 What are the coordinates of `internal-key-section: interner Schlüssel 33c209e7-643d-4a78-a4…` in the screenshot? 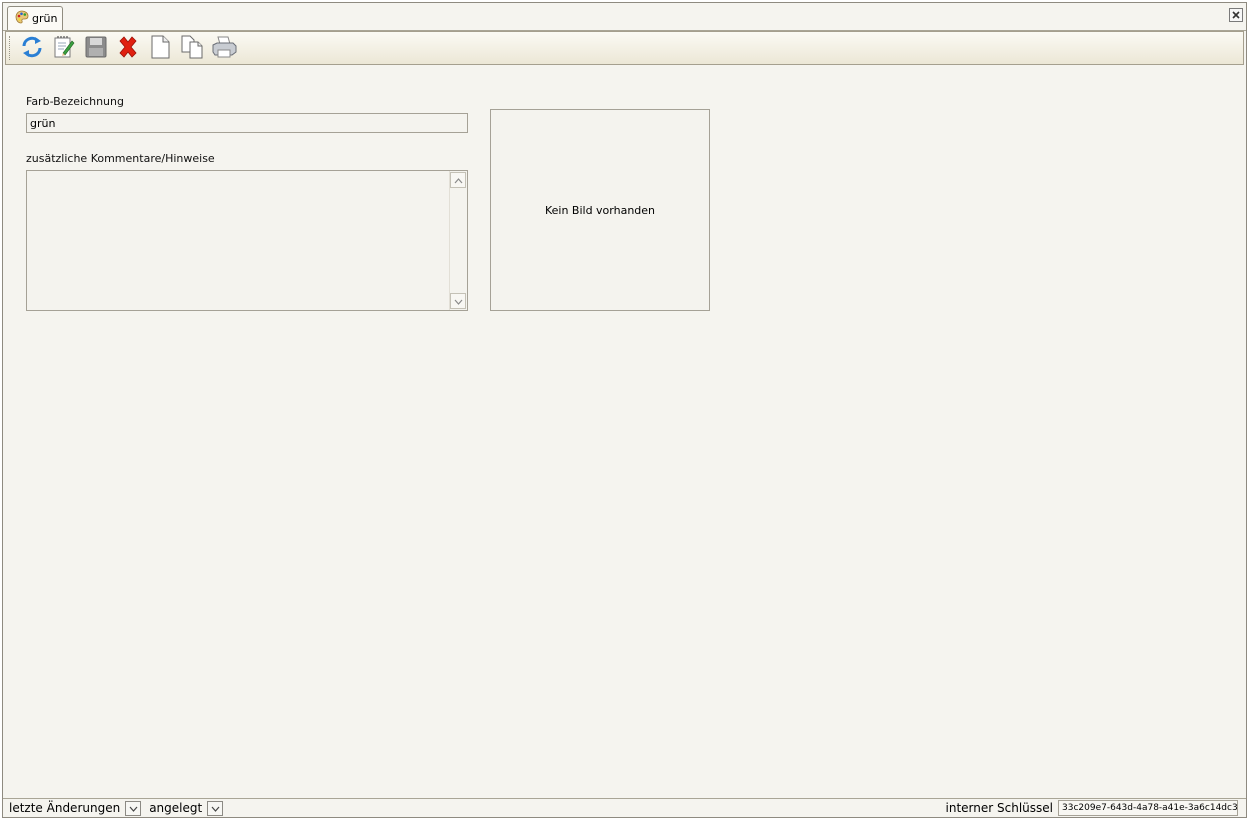 It's located at (1092, 808).